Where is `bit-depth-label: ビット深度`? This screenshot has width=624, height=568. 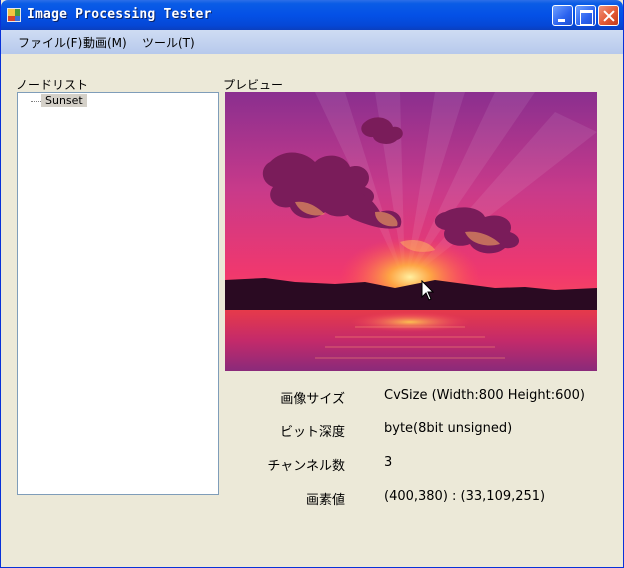
bit-depth-label: ビット深度 is located at coordinates (312, 432).